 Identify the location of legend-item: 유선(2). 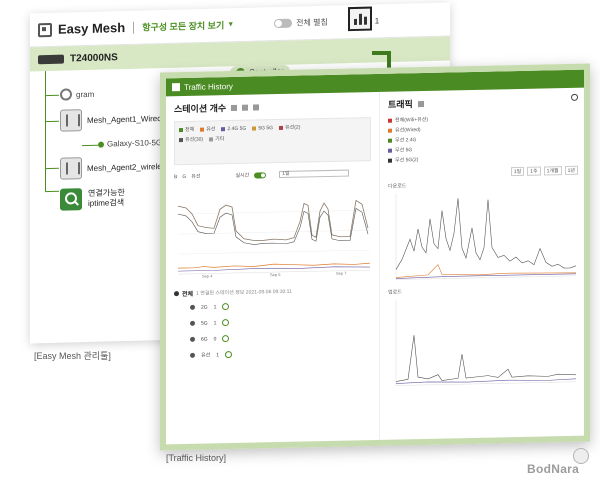
(289, 127).